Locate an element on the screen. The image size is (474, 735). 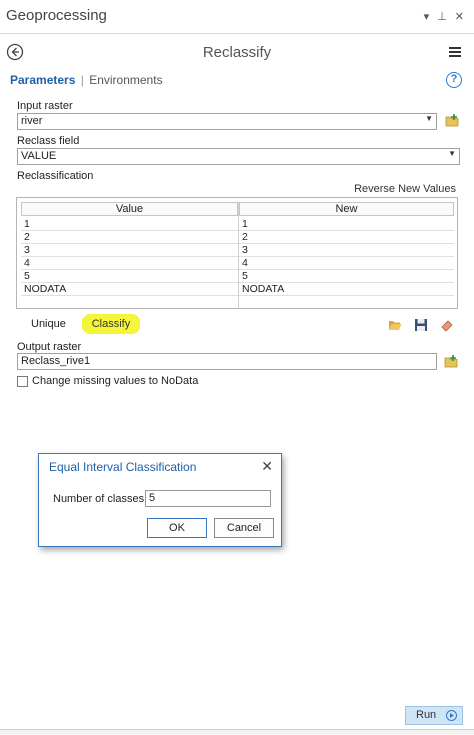
save-icon is located at coordinates (421, 325).